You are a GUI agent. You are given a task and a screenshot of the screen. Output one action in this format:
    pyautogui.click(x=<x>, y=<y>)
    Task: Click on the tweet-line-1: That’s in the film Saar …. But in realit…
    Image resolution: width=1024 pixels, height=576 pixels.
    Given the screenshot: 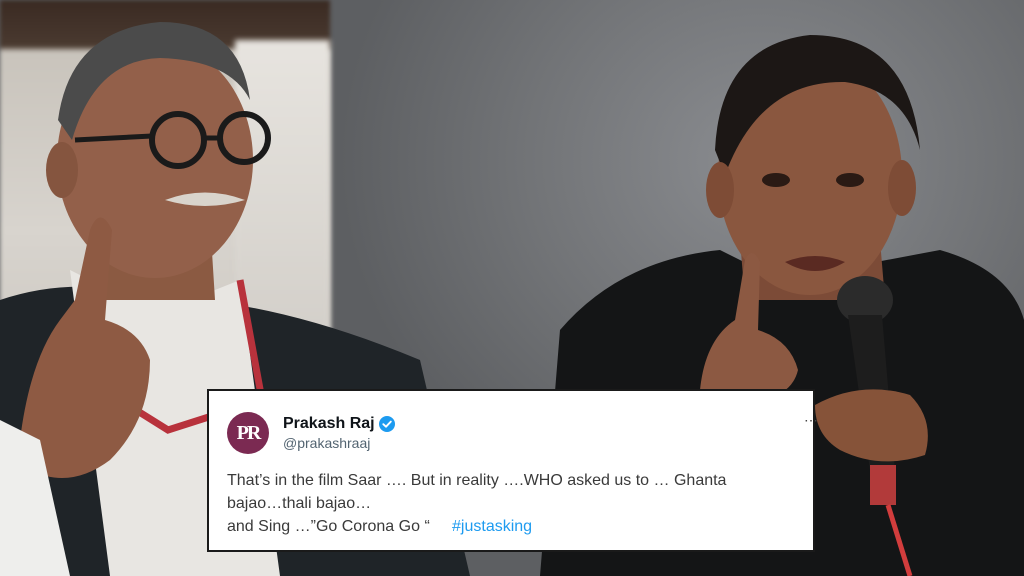 What is the action you would take?
    pyautogui.click(x=477, y=480)
    